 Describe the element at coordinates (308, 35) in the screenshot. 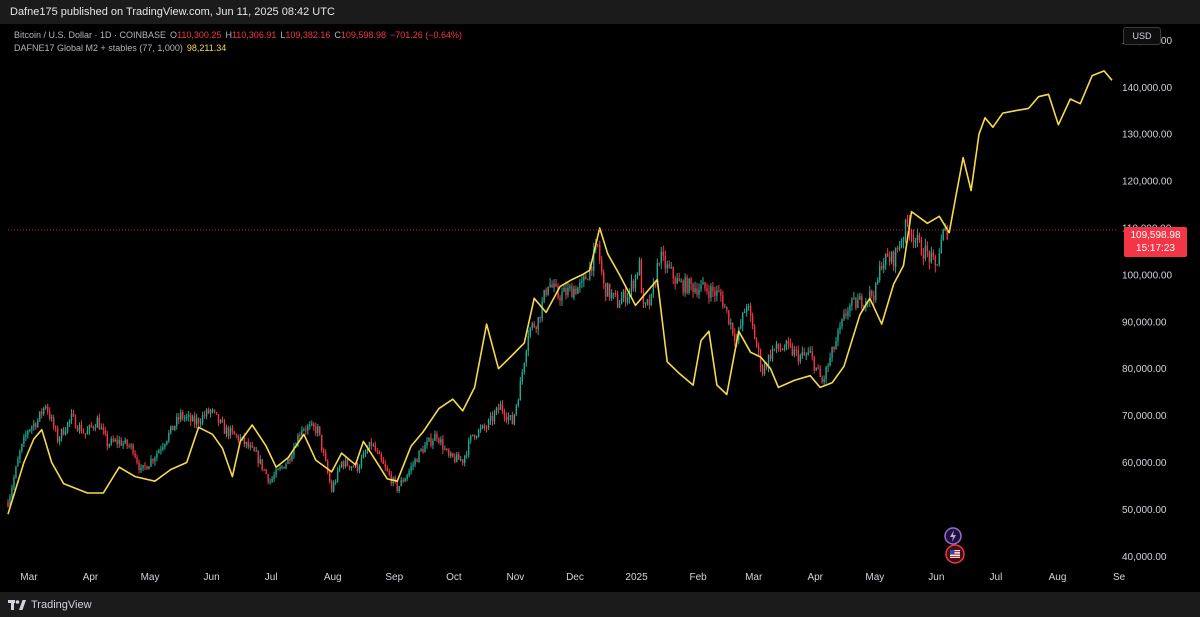

I see `ohlc-low-value: 109,382.16` at that location.